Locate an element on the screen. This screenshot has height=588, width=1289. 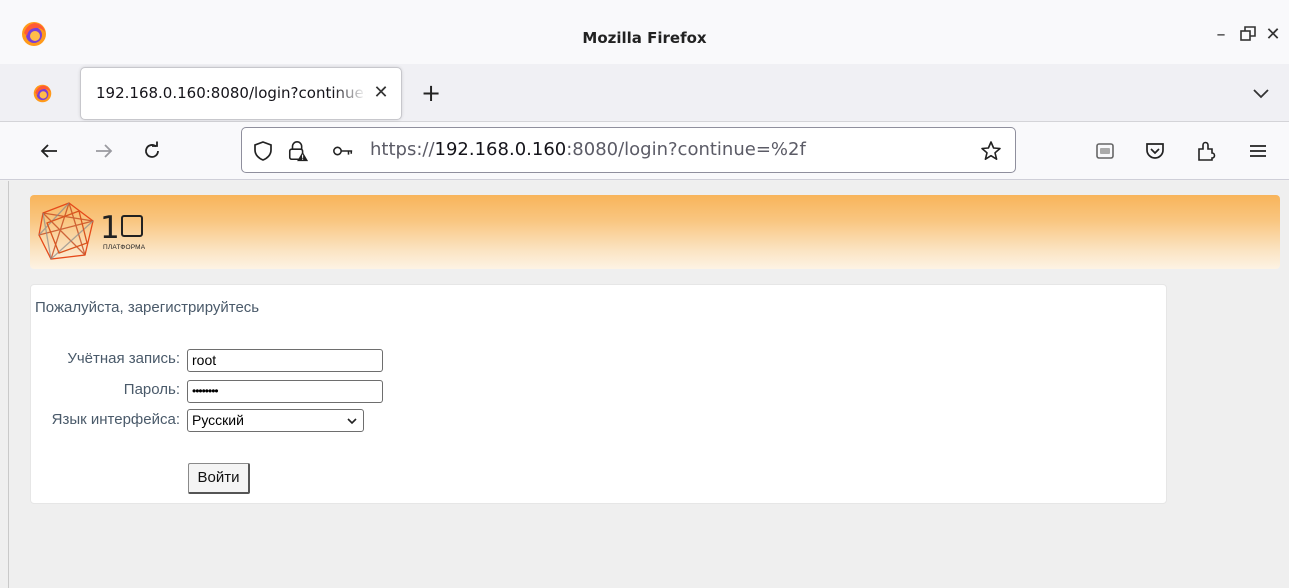
brand-number: 101 is located at coordinates (121, 228).